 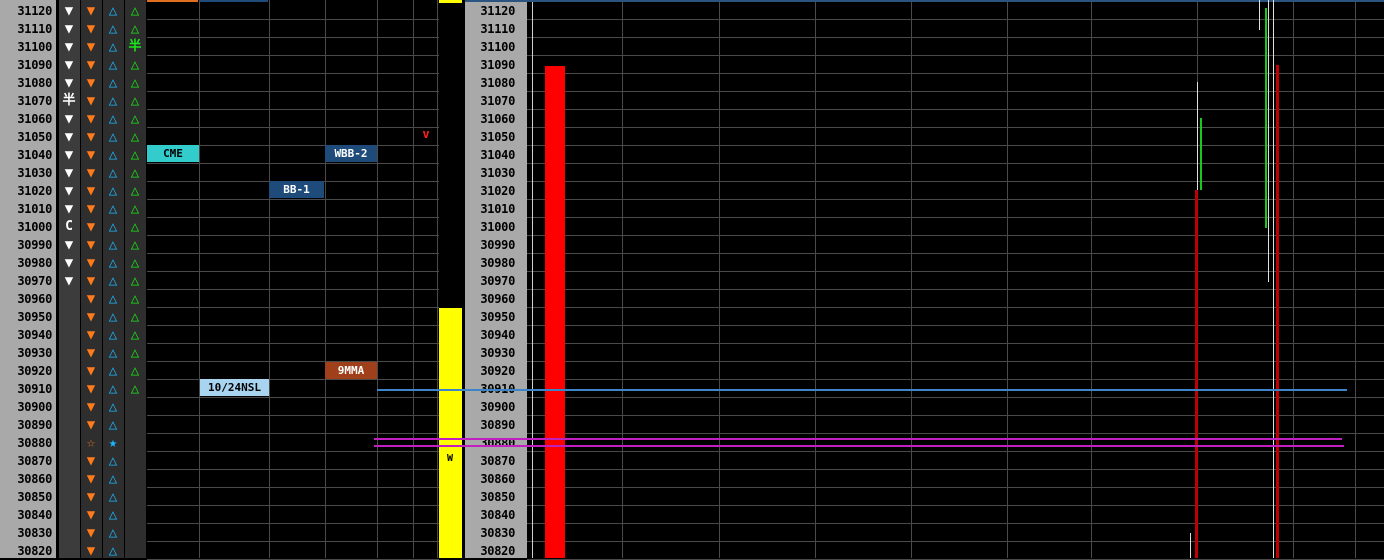 I want to click on price-label-left: 31100, so click(x=34, y=47).